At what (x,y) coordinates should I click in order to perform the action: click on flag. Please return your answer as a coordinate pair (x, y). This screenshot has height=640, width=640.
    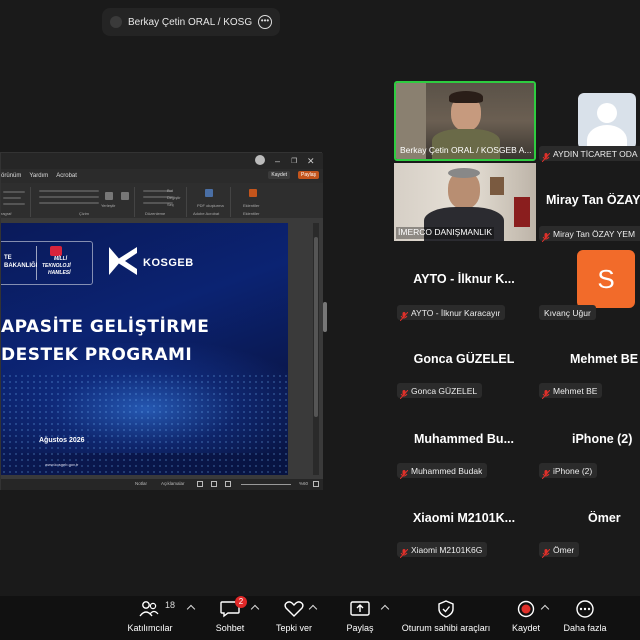
    Looking at the image, I should click on (522, 212).